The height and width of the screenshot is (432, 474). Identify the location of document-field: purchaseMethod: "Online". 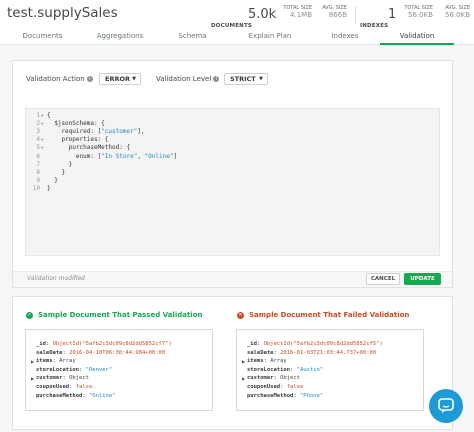
(76, 395).